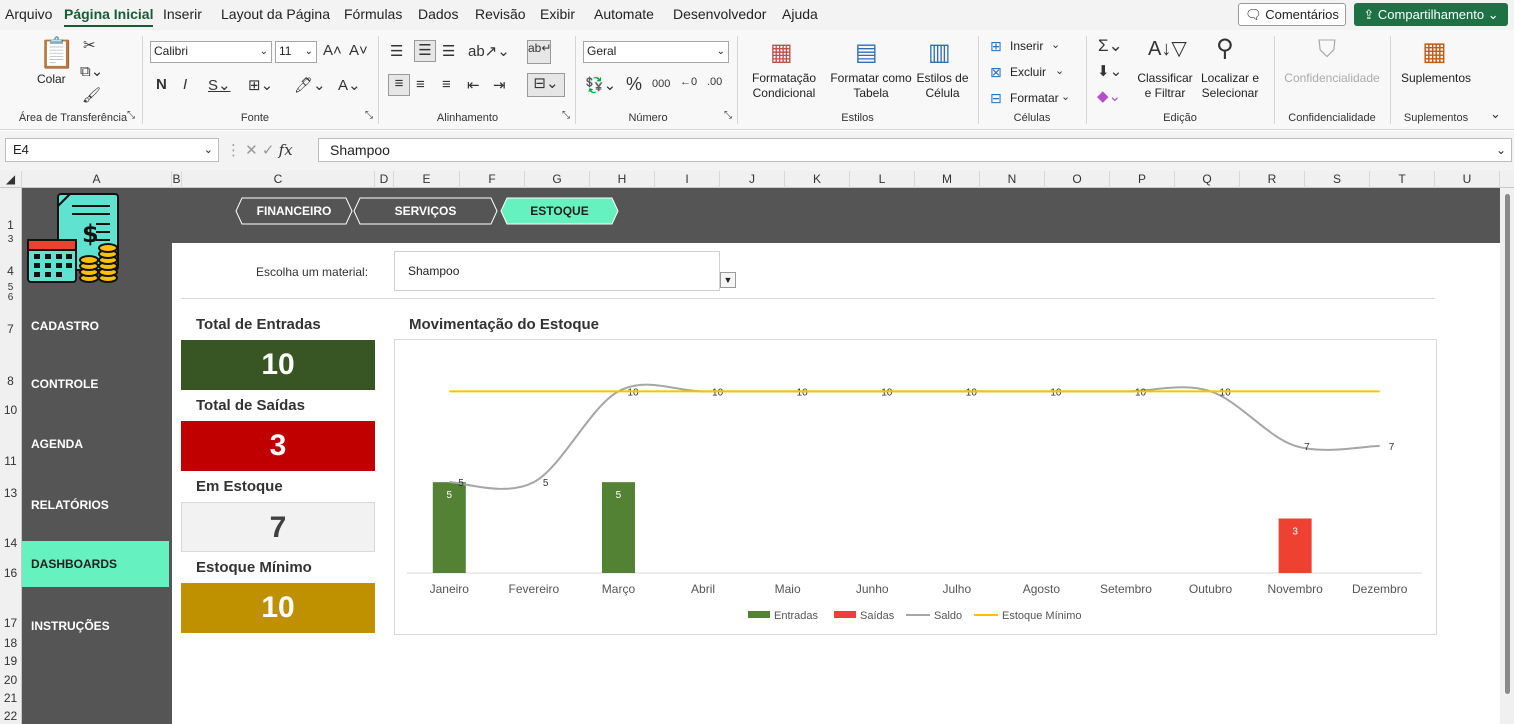  Describe the element at coordinates (399, 85) in the screenshot. I see `align-left-icon: ≡` at that location.